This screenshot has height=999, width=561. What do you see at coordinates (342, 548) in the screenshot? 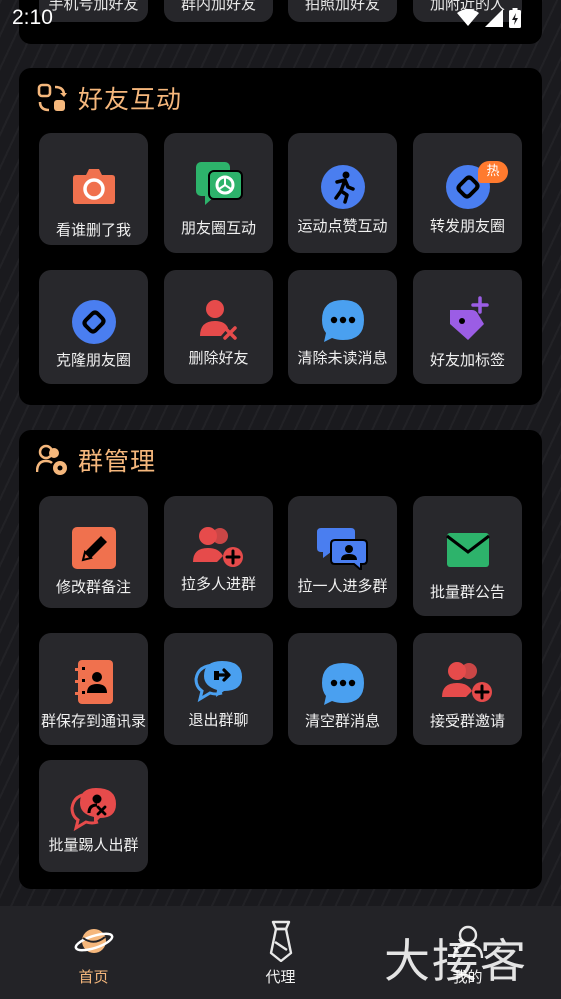
I see `group-chat-icon` at bounding box center [342, 548].